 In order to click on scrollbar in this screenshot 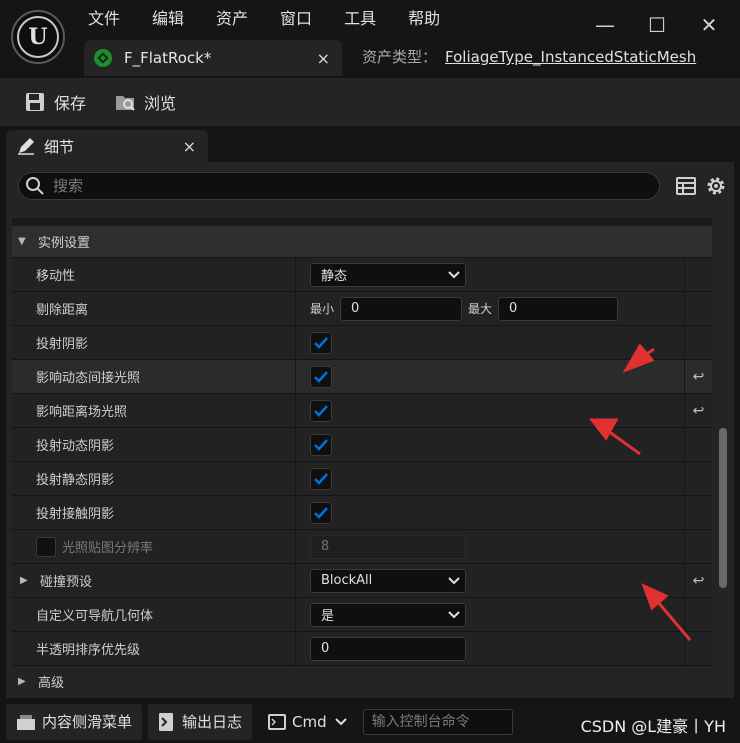, I will do `click(722, 456)`.